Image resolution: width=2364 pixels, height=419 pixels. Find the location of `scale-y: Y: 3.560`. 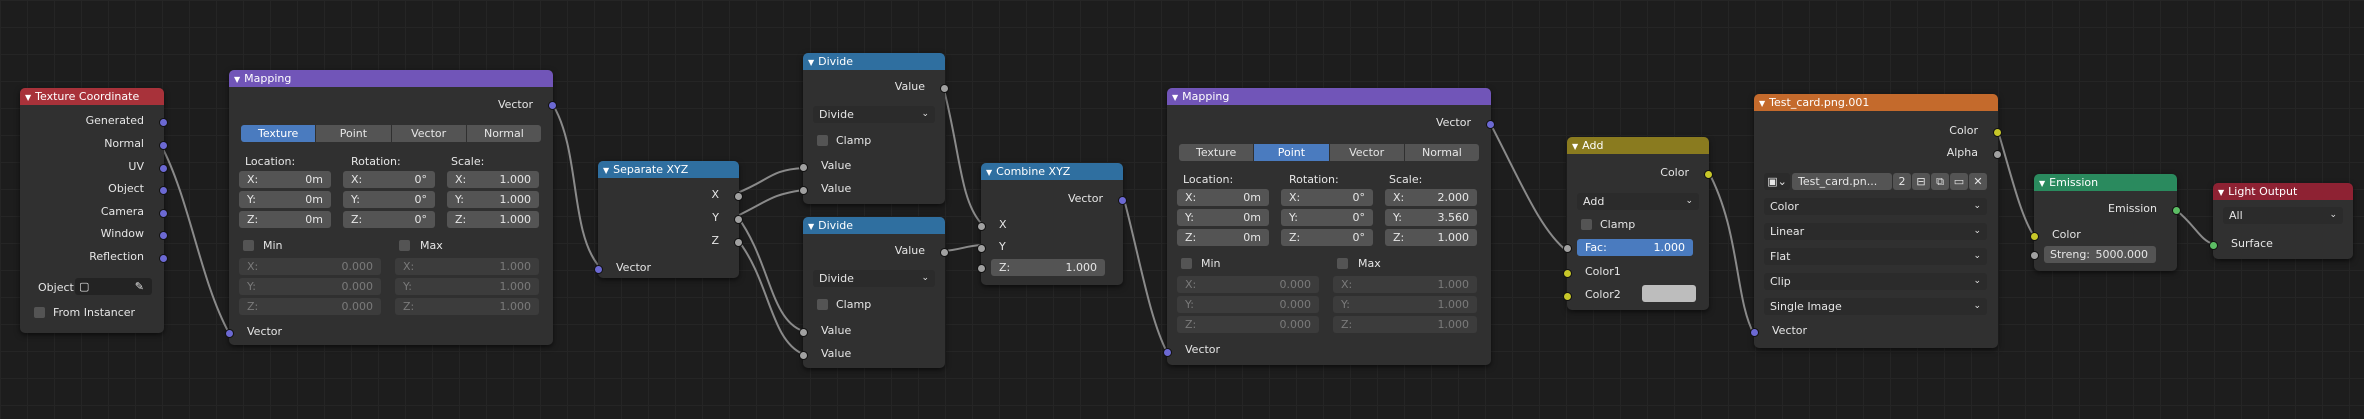

scale-y: Y: 3.560 is located at coordinates (1431, 217).